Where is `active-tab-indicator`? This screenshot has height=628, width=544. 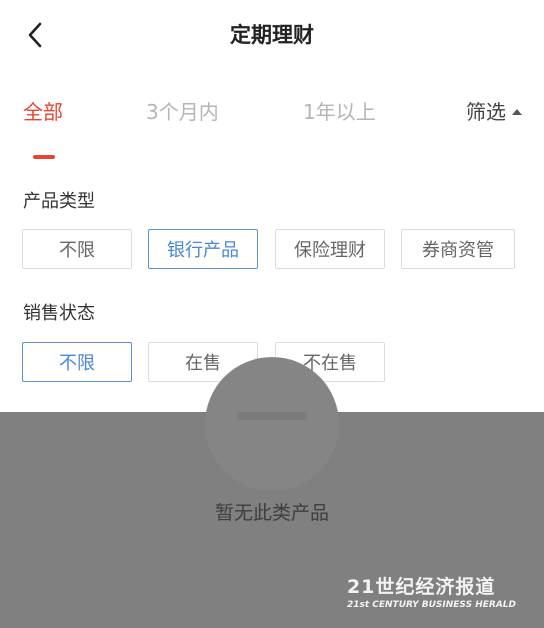 active-tab-indicator is located at coordinates (44, 157).